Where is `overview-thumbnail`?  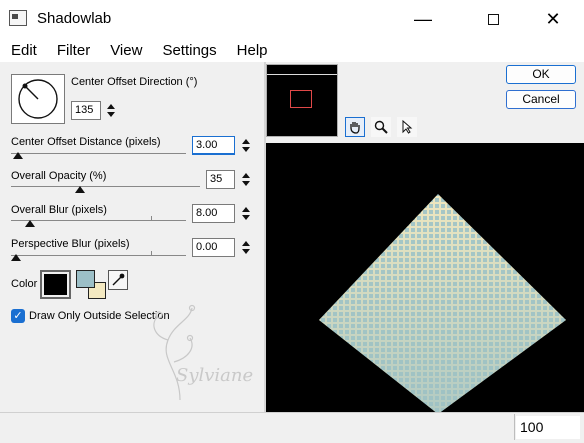
overview-thumbnail is located at coordinates (302, 100).